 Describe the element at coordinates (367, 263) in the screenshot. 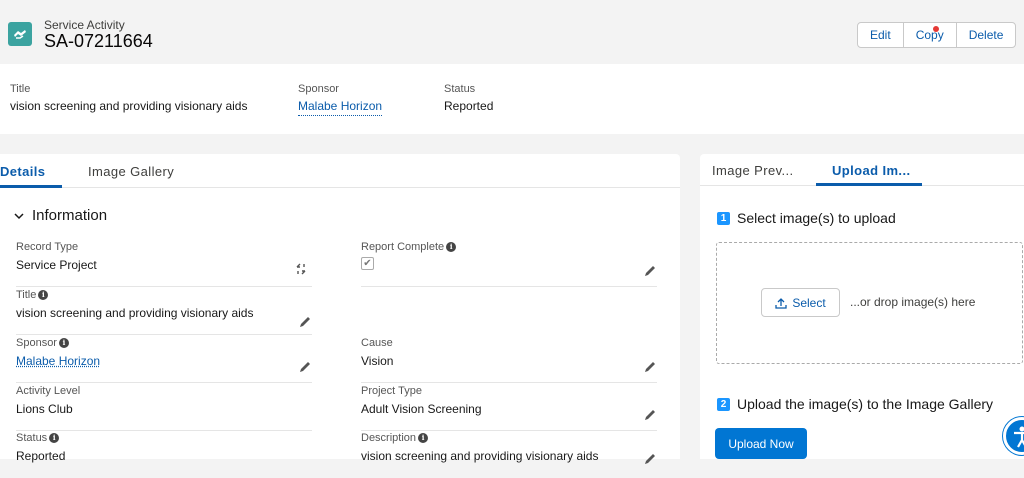

I see `report-complete-checkbox: ✔` at that location.